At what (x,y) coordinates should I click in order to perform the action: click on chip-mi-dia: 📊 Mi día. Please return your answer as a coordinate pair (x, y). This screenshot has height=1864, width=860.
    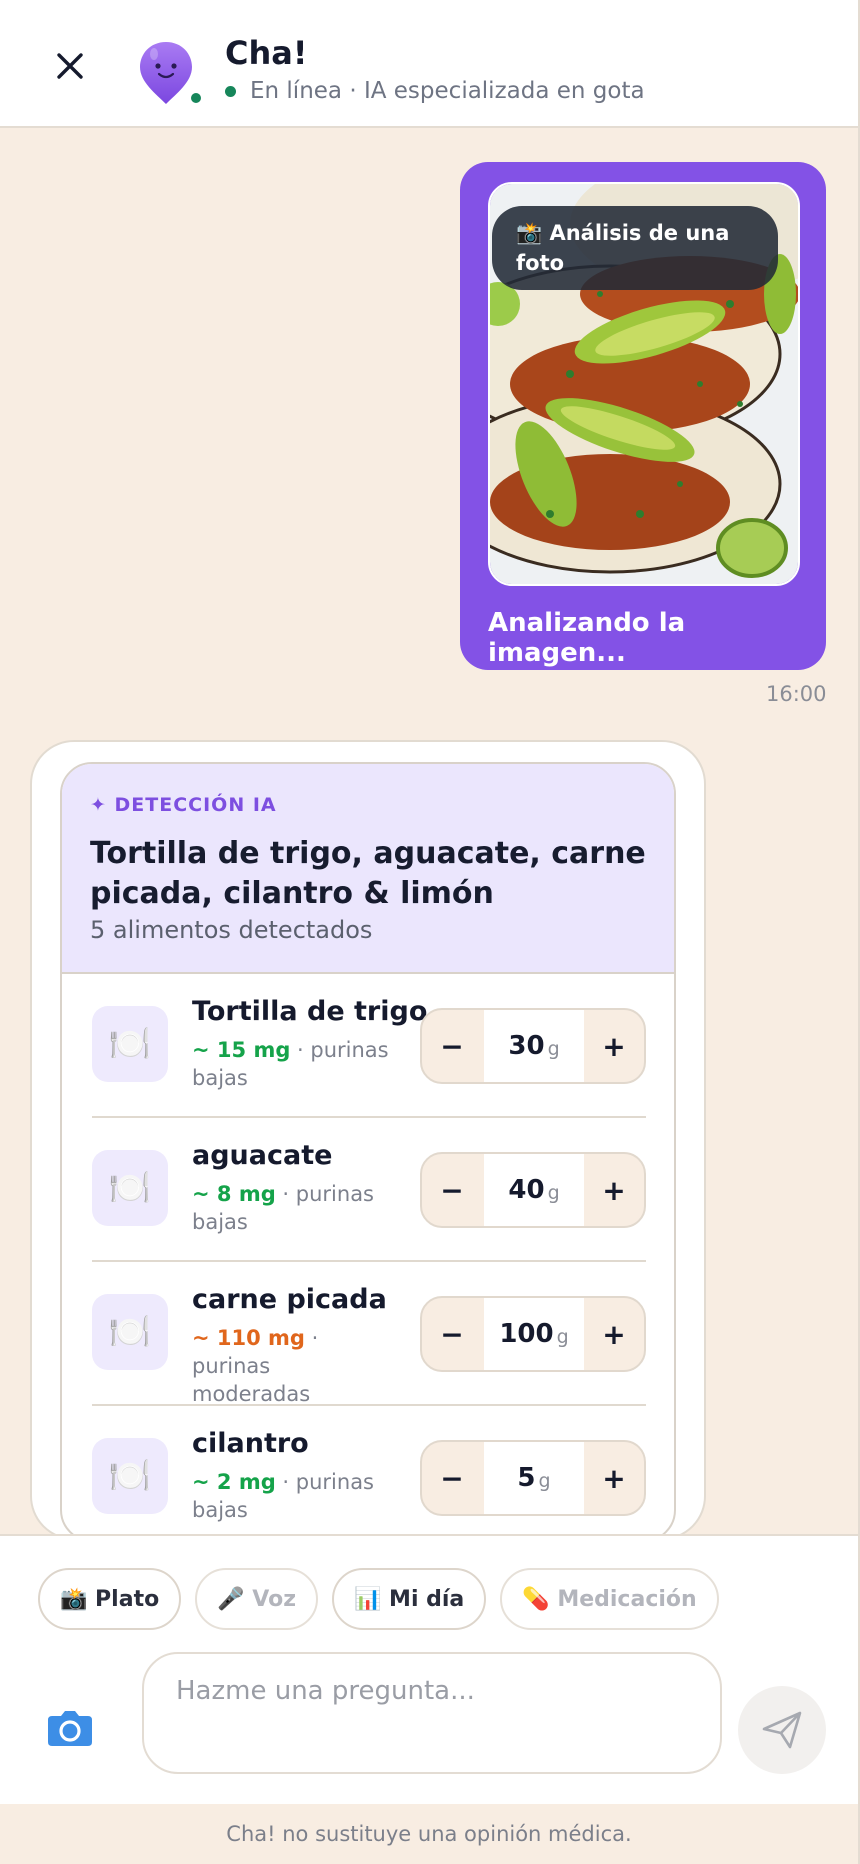
    Looking at the image, I should click on (409, 1599).